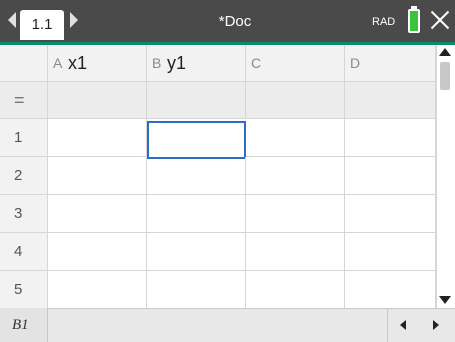 This screenshot has width=455, height=342. Describe the element at coordinates (403, 325) in the screenshot. I see `caret-left-icon` at that location.